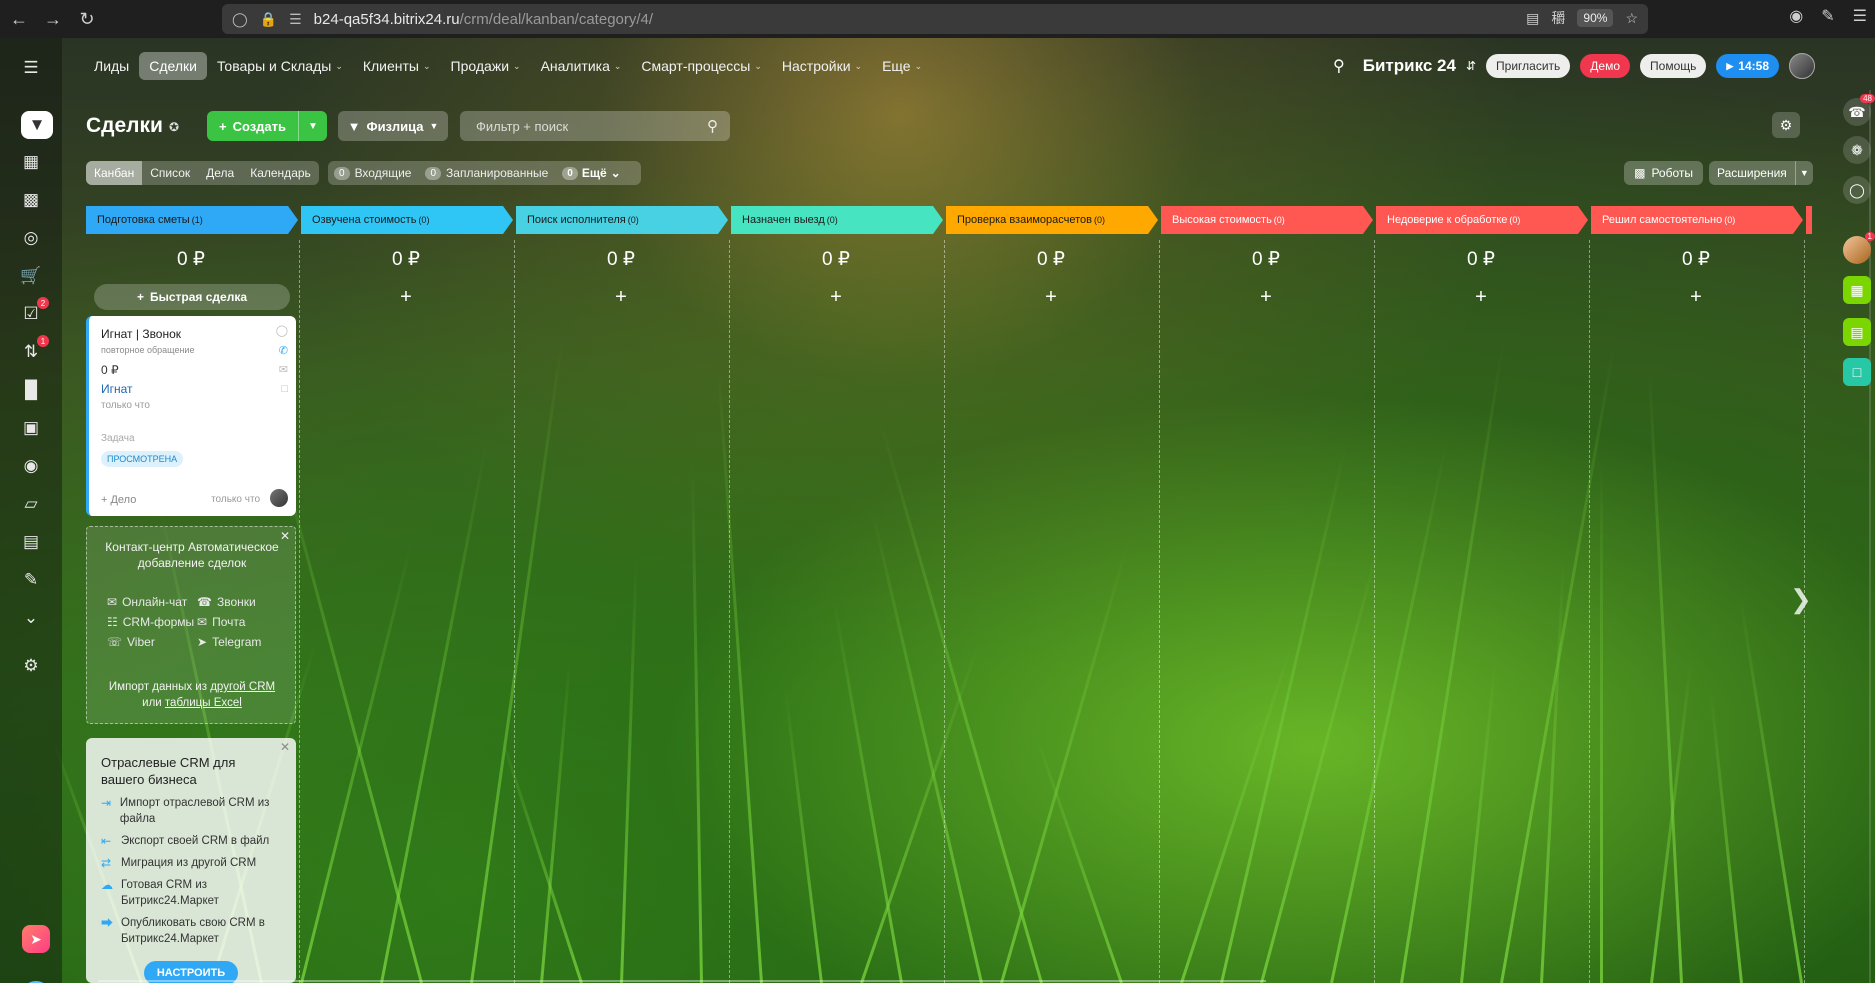  Describe the element at coordinates (19, 19) in the screenshot. I see `back-icon: ←` at that location.